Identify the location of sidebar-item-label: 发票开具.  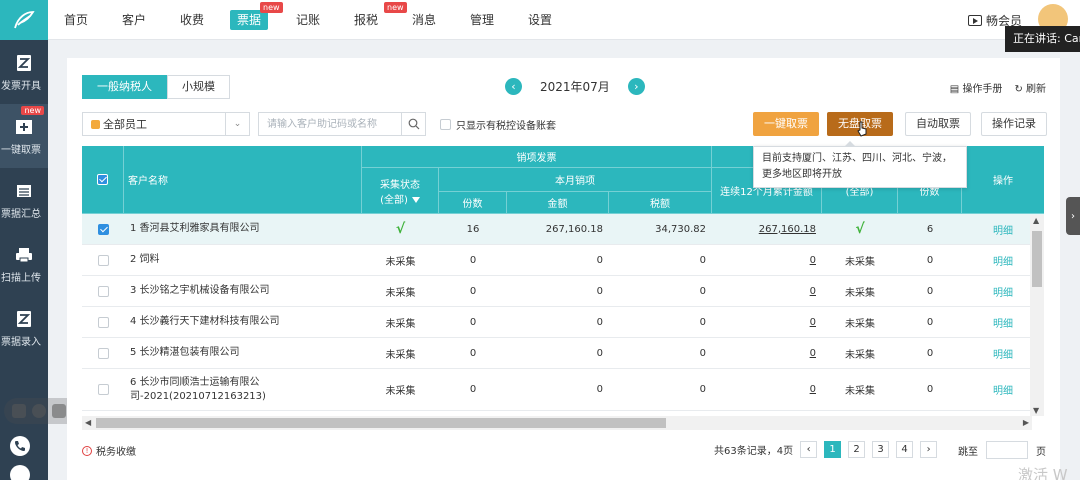
(21, 86).